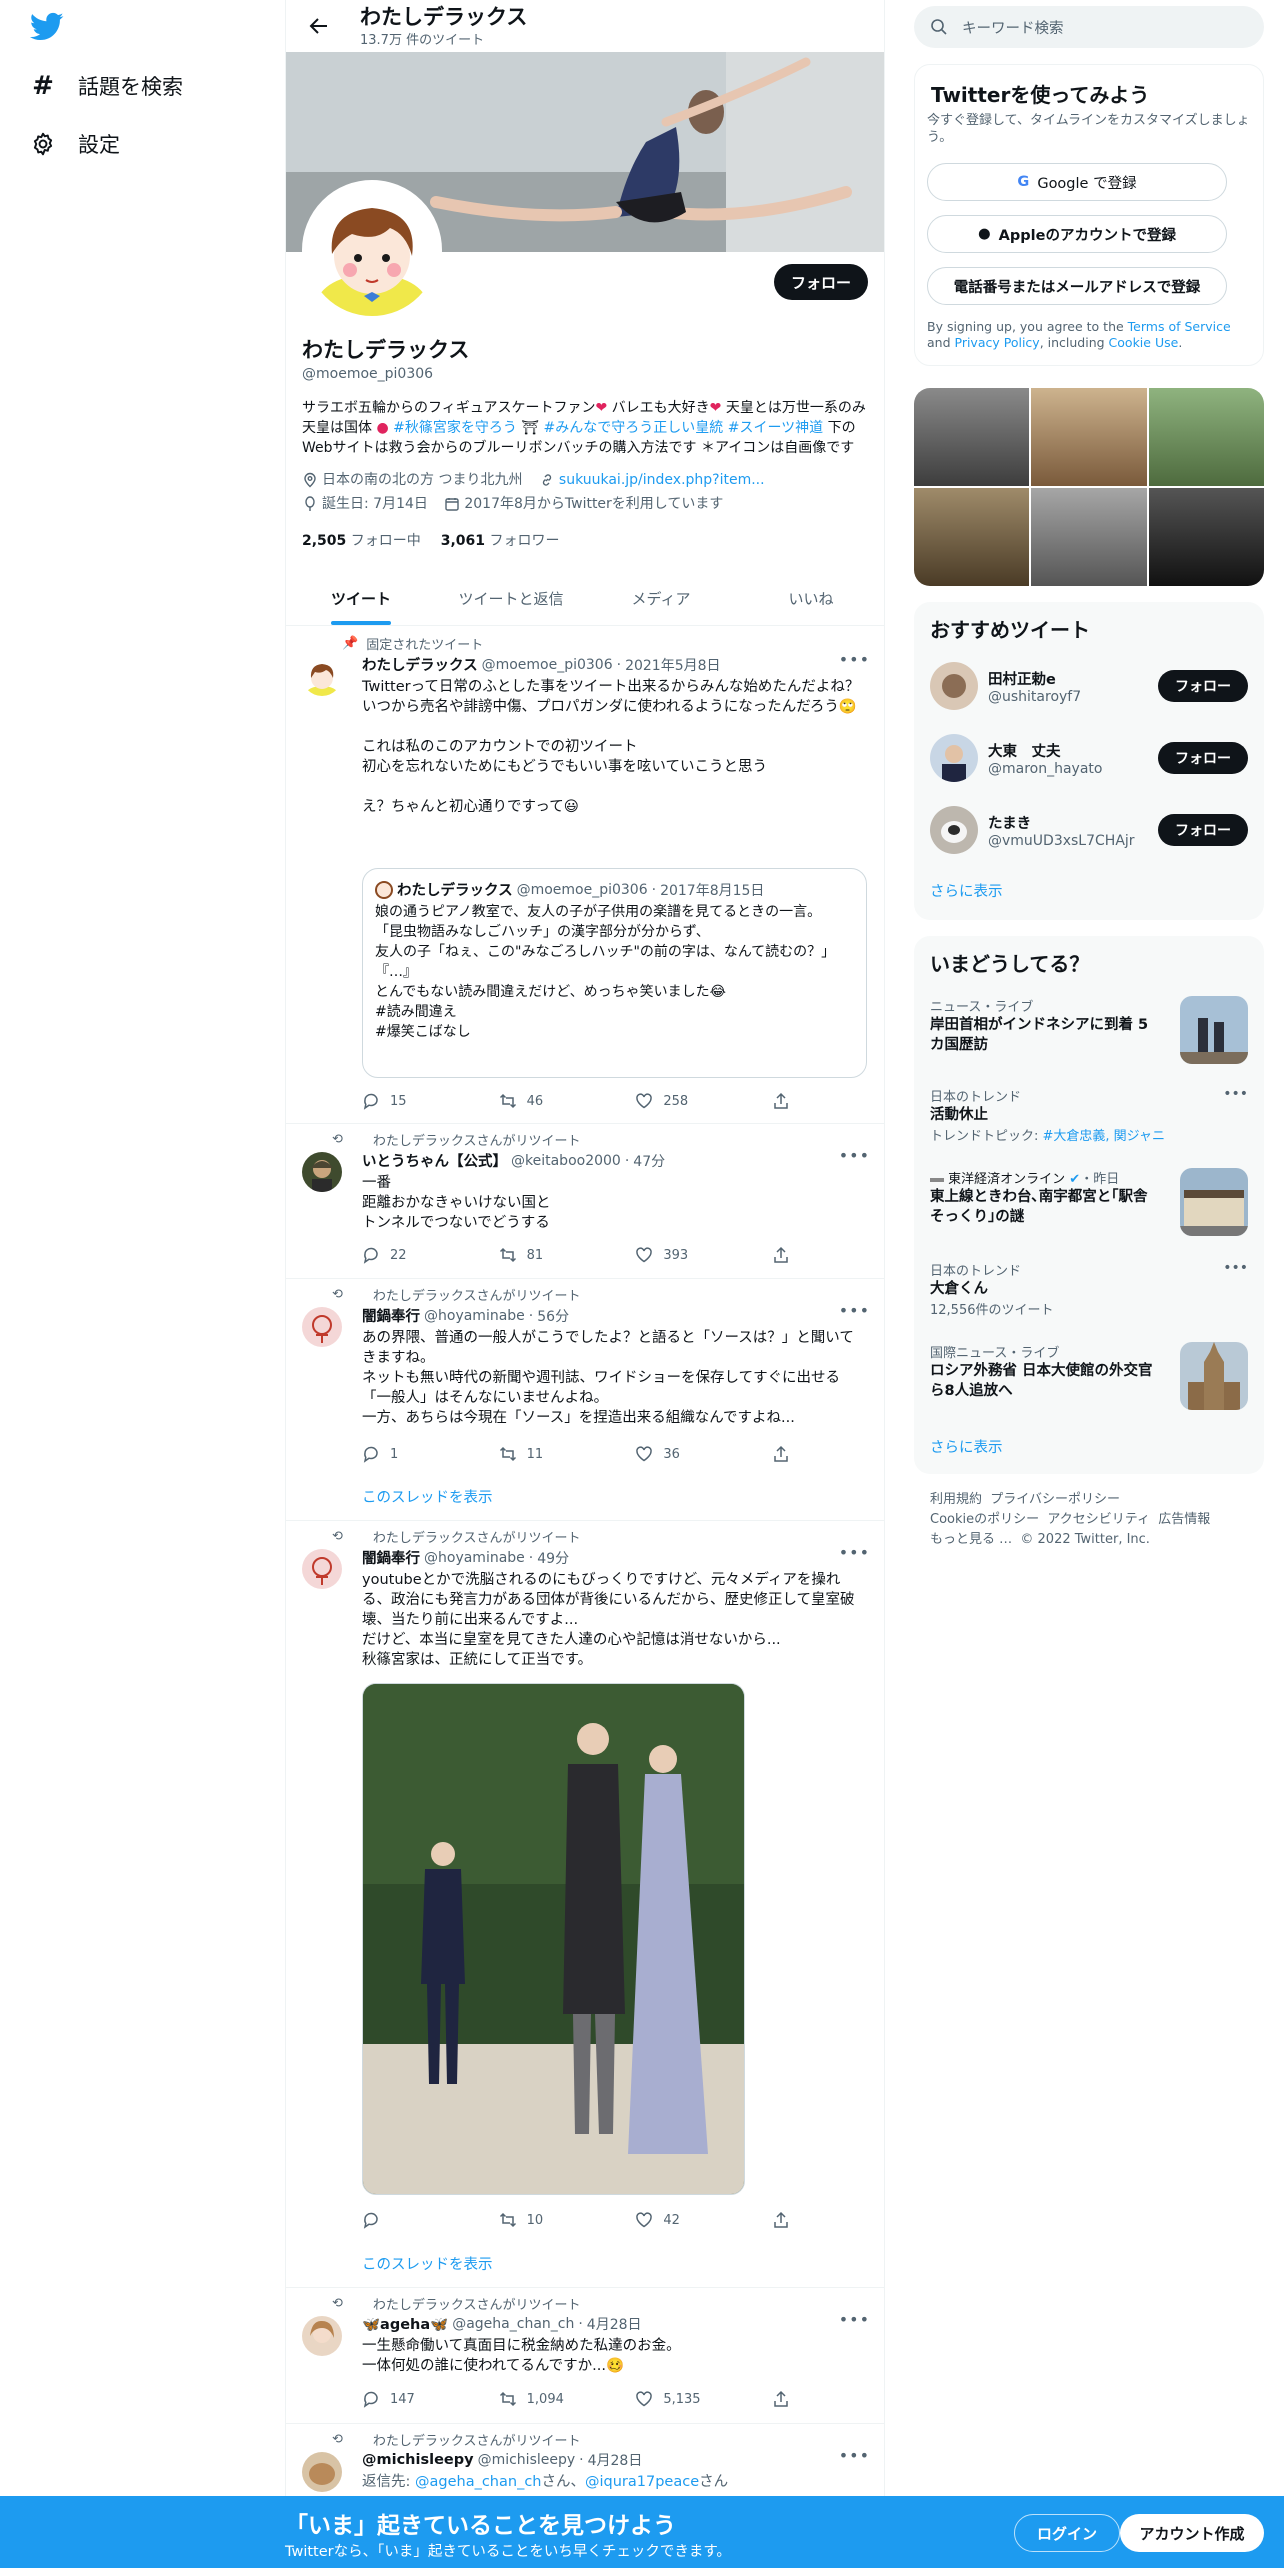 This screenshot has width=1284, height=2568. What do you see at coordinates (427, 2263) in the screenshot?
I see `show-thread-link: このスレッドを表示` at bounding box center [427, 2263].